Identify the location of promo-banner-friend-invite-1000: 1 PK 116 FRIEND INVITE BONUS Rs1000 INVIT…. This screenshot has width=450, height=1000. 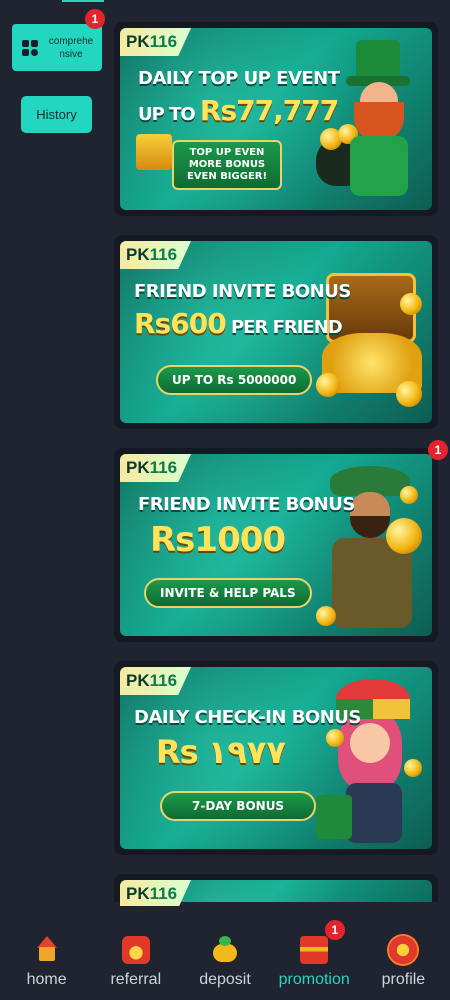
(281, 541).